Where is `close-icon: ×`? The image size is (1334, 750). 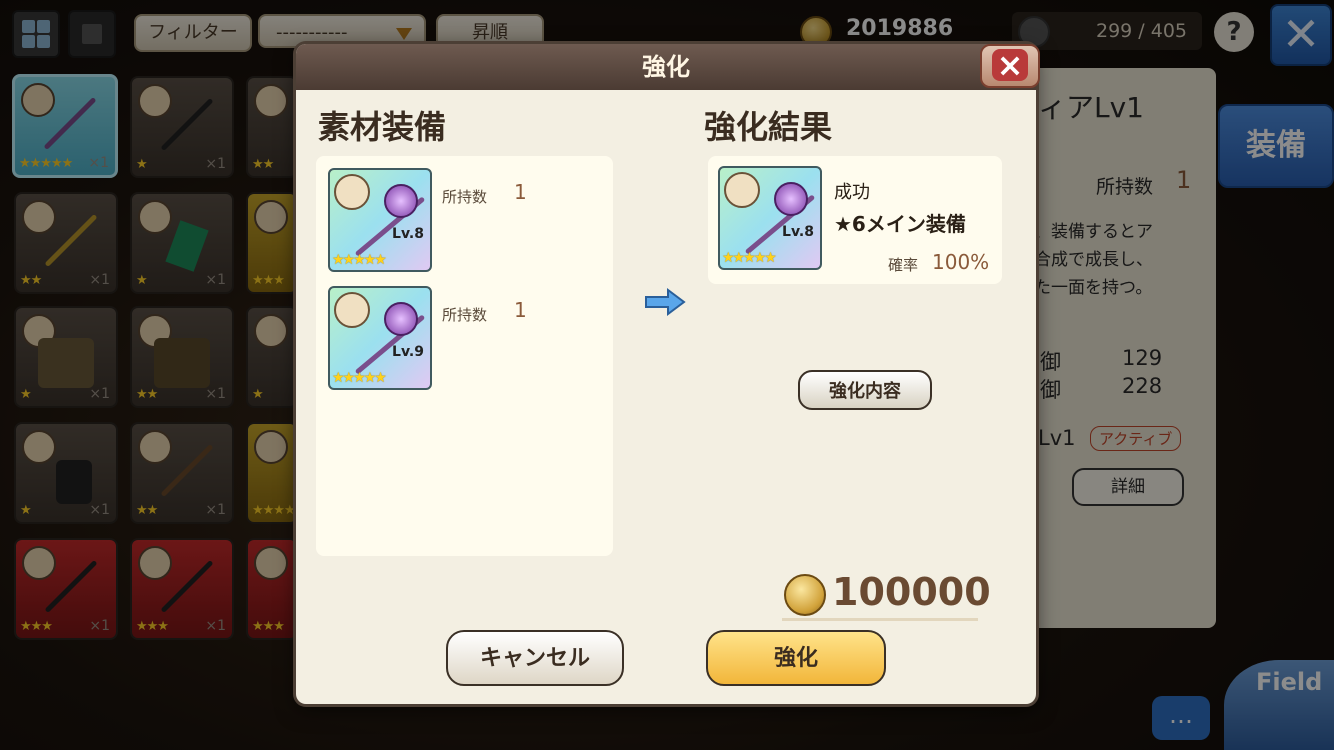 close-icon: × is located at coordinates (1010, 65).